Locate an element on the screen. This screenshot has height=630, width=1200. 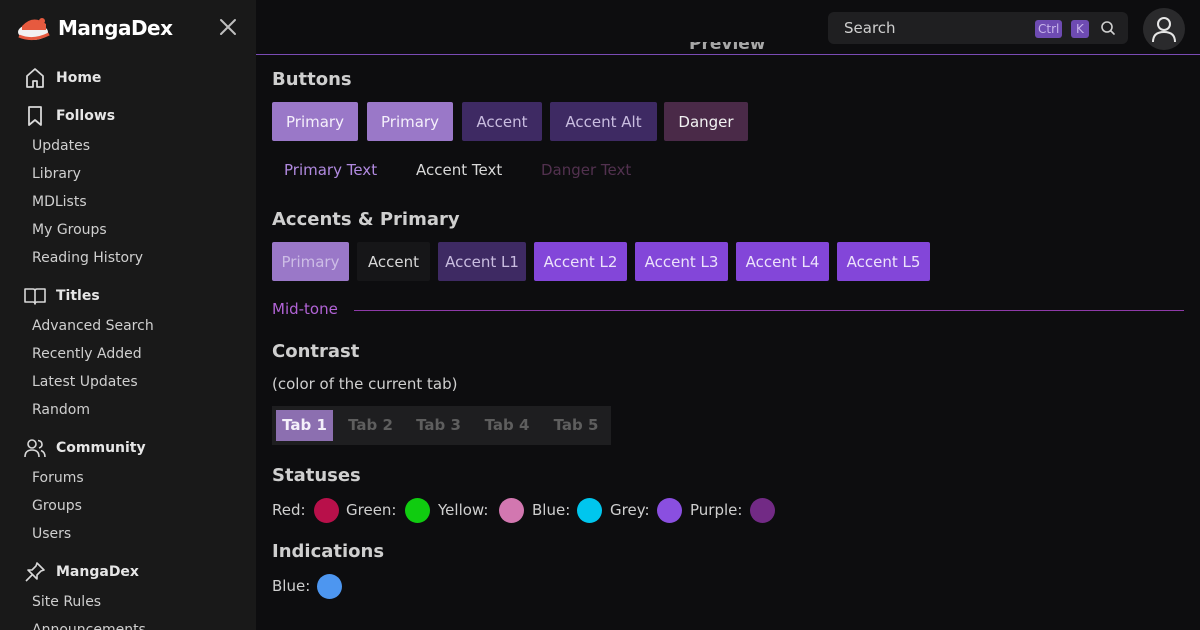
status-yellow-label: Yellow: is located at coordinates (463, 510).